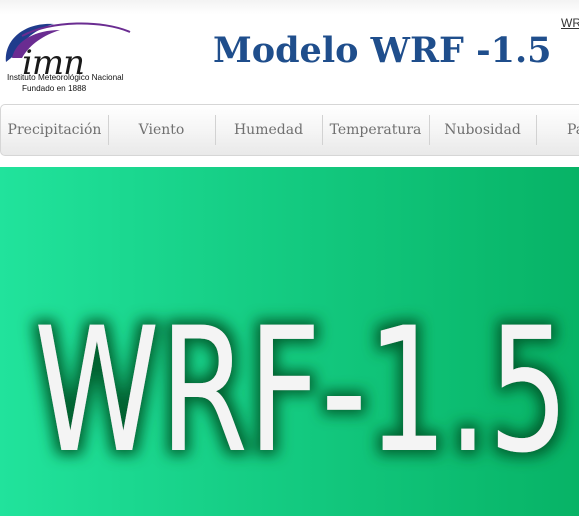  I want to click on nav-item-precipitacion: Precipitación, so click(54, 130).